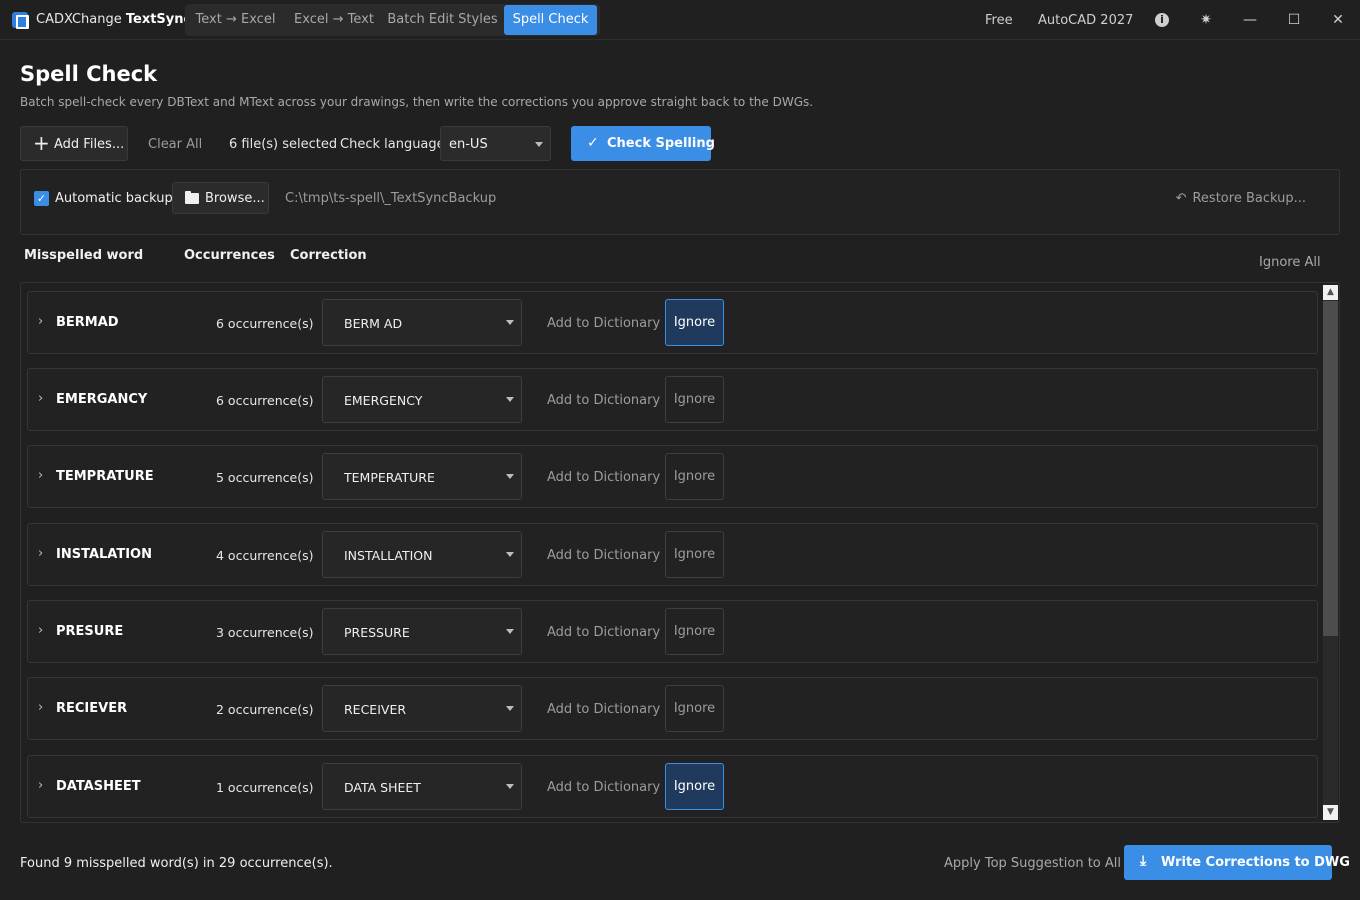 This screenshot has width=1360, height=900. Describe the element at coordinates (84, 255) in the screenshot. I see `column-header-word: Misspelled word` at that location.